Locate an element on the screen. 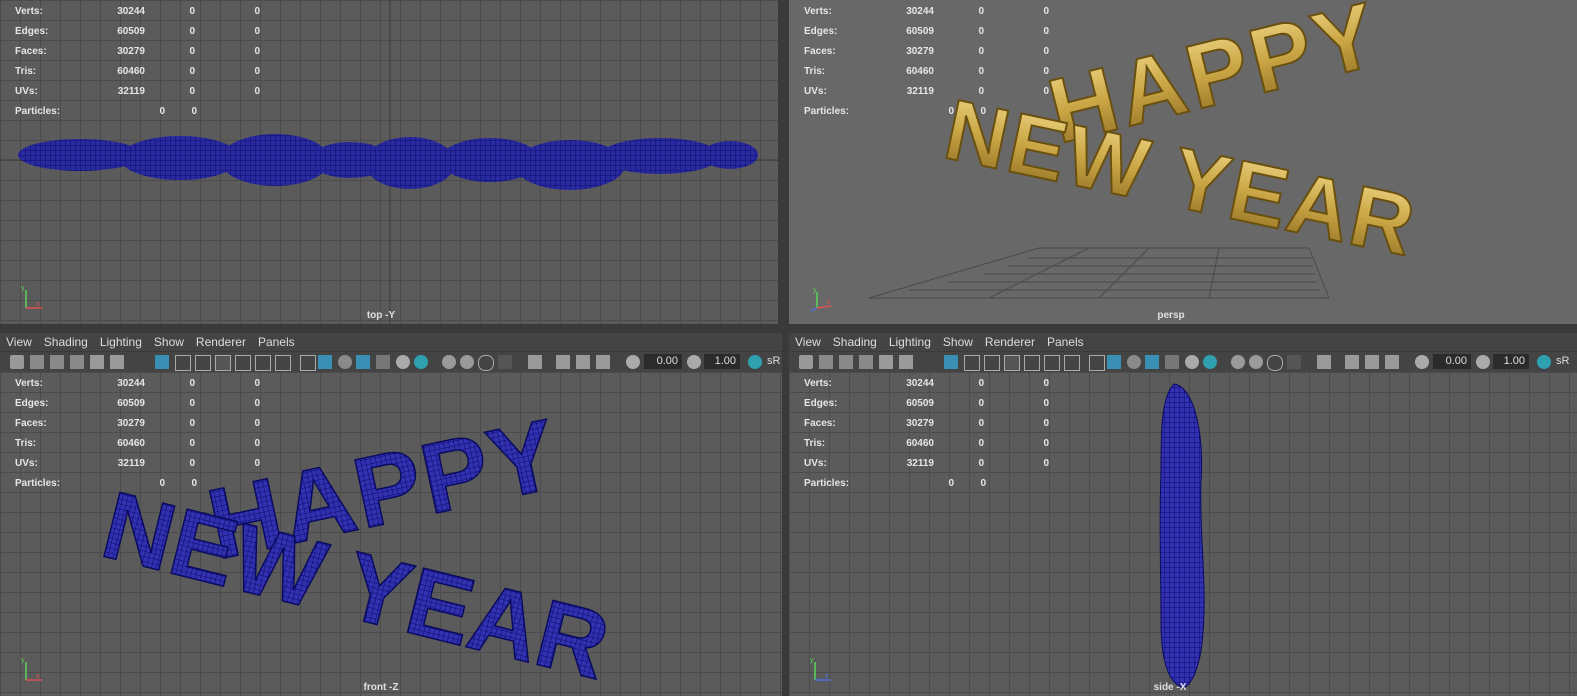  viewport-label: top -Y is located at coordinates (381, 315).